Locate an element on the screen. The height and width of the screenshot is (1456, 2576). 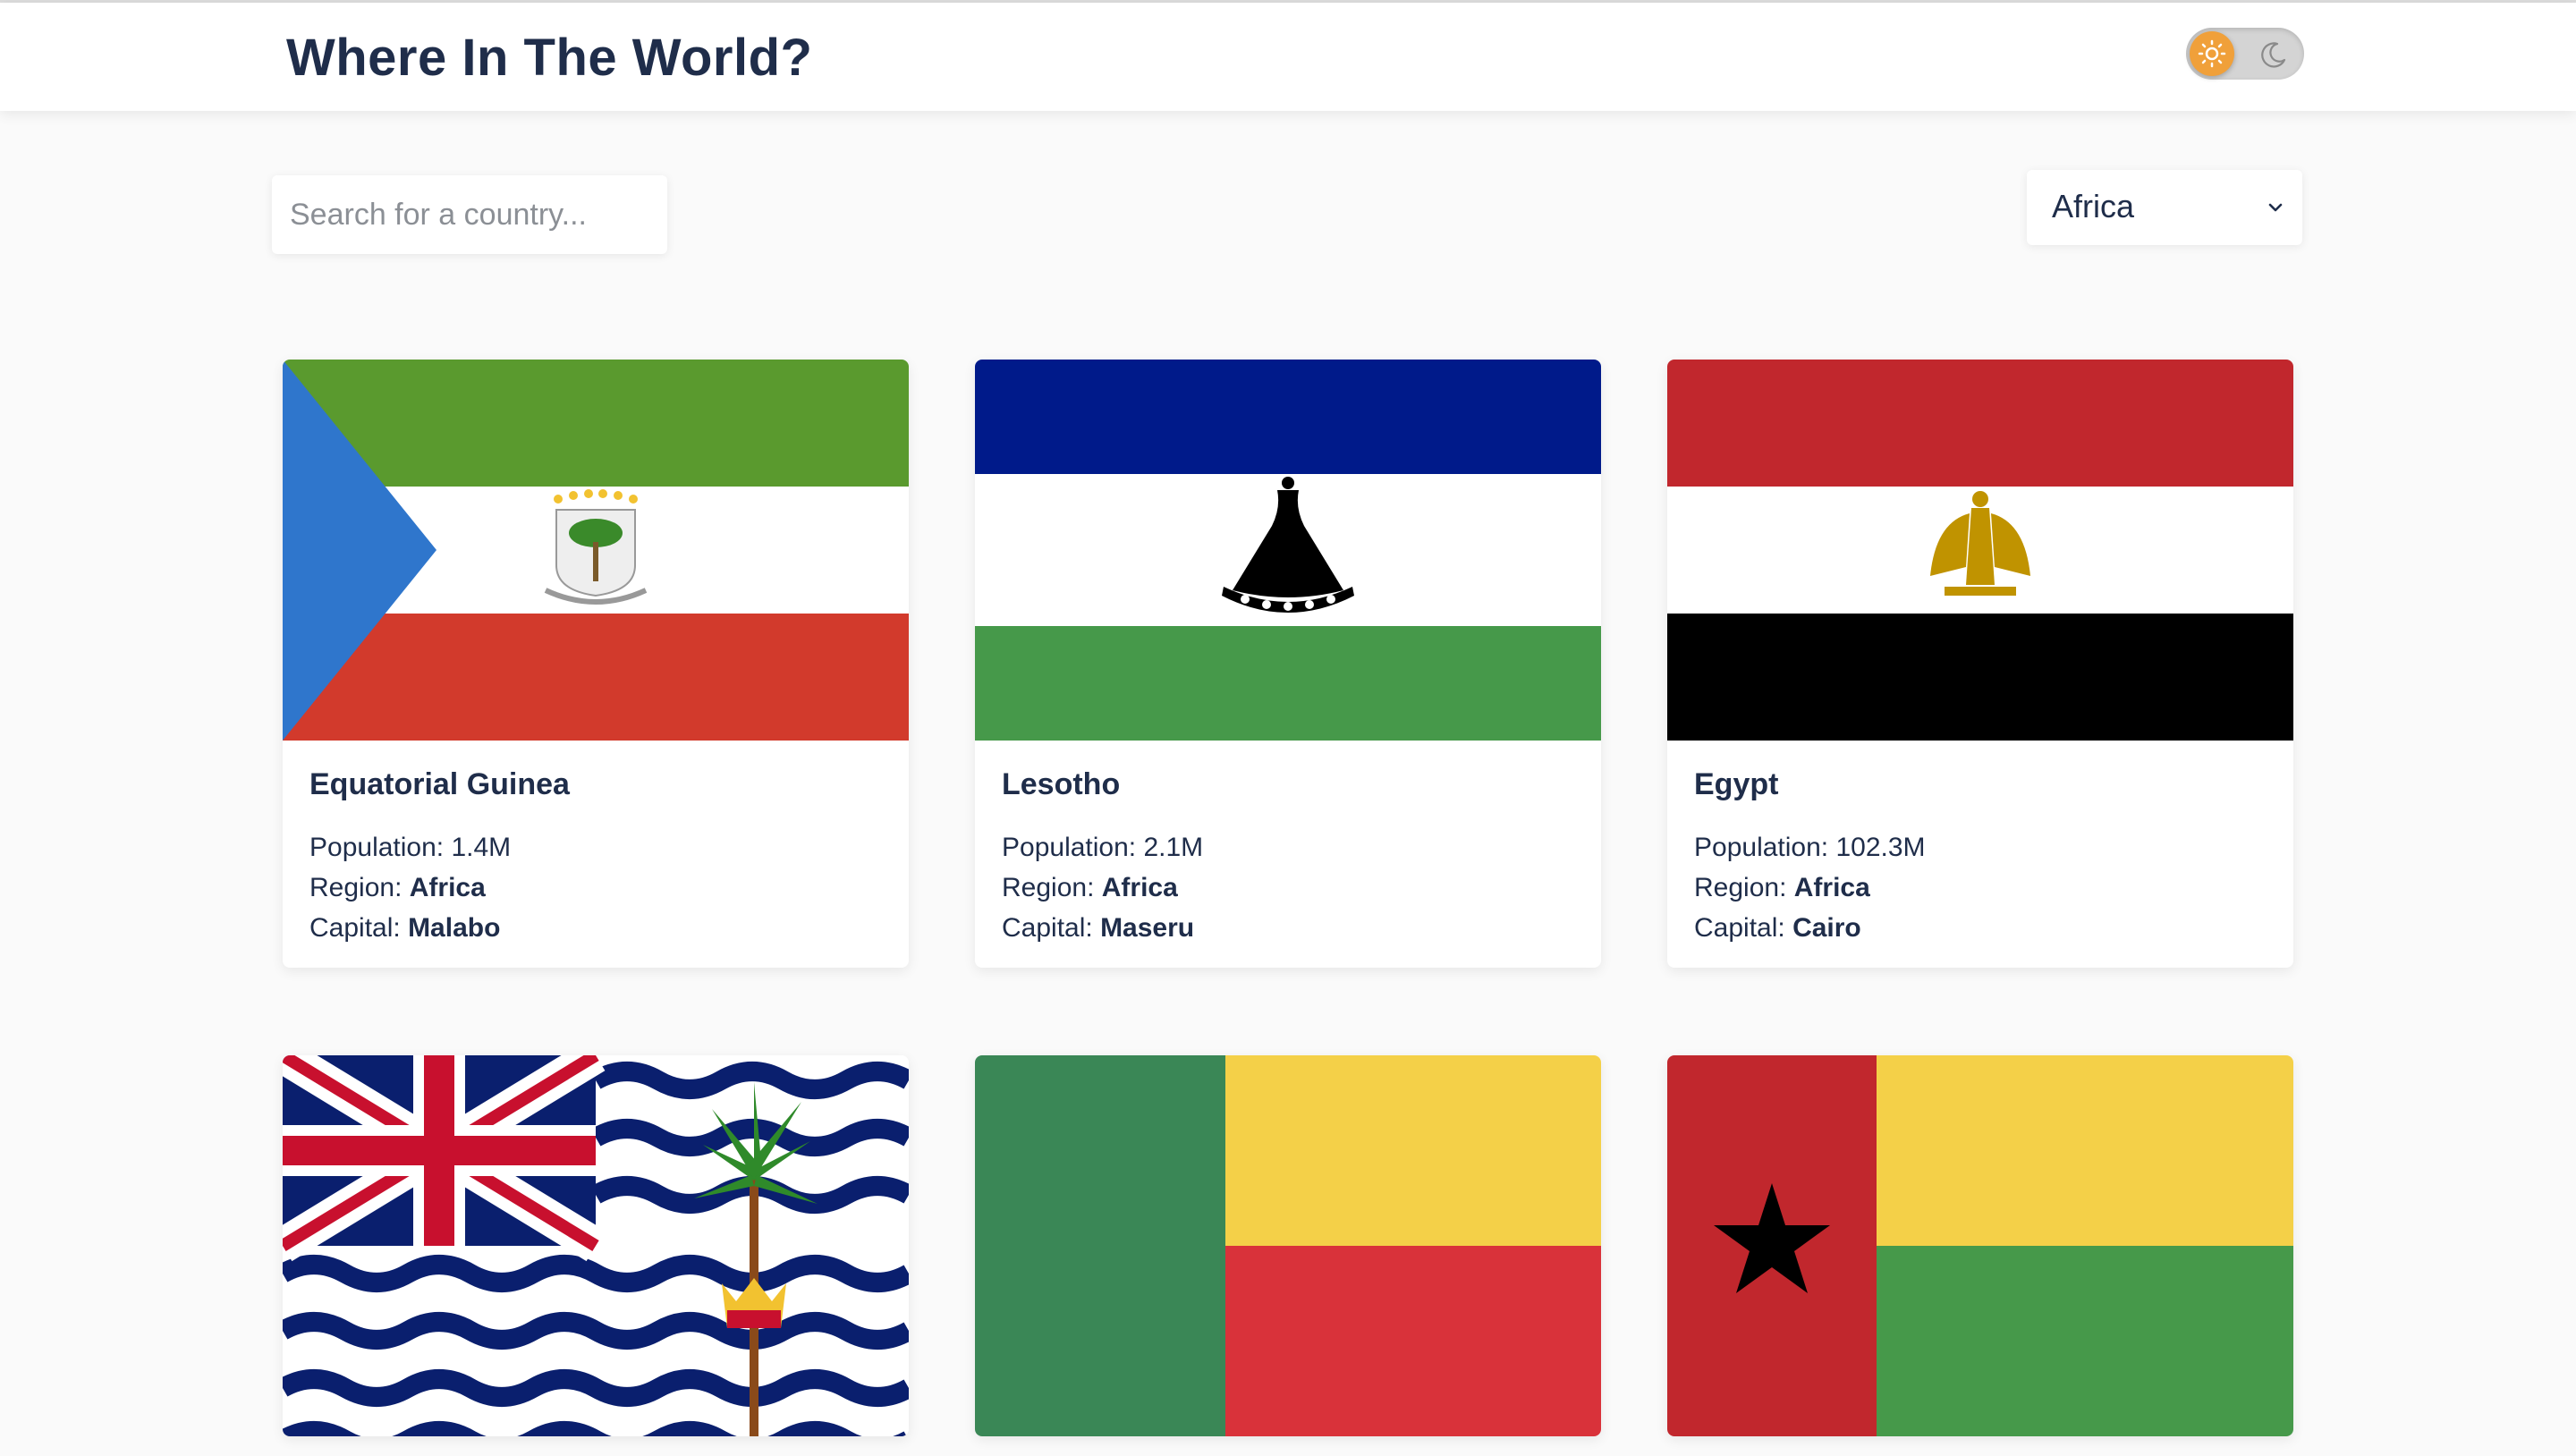
country-name: Equatorial Guinea is located at coordinates (439, 784).